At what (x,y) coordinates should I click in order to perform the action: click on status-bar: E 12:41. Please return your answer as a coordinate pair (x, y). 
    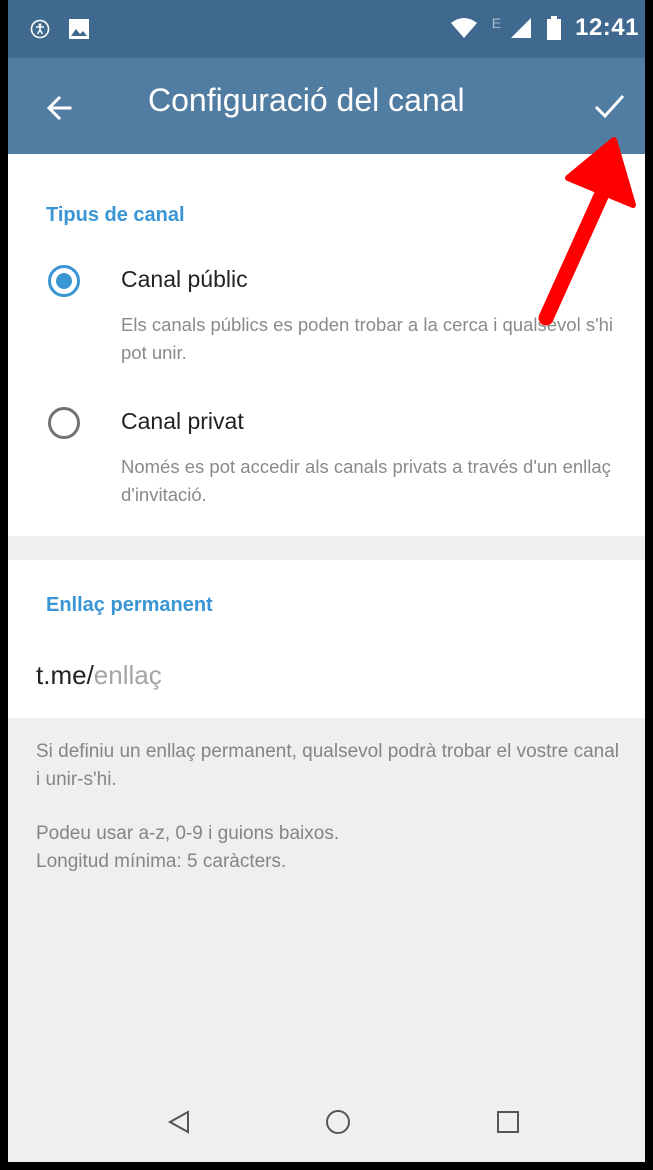
    Looking at the image, I should click on (326, 29).